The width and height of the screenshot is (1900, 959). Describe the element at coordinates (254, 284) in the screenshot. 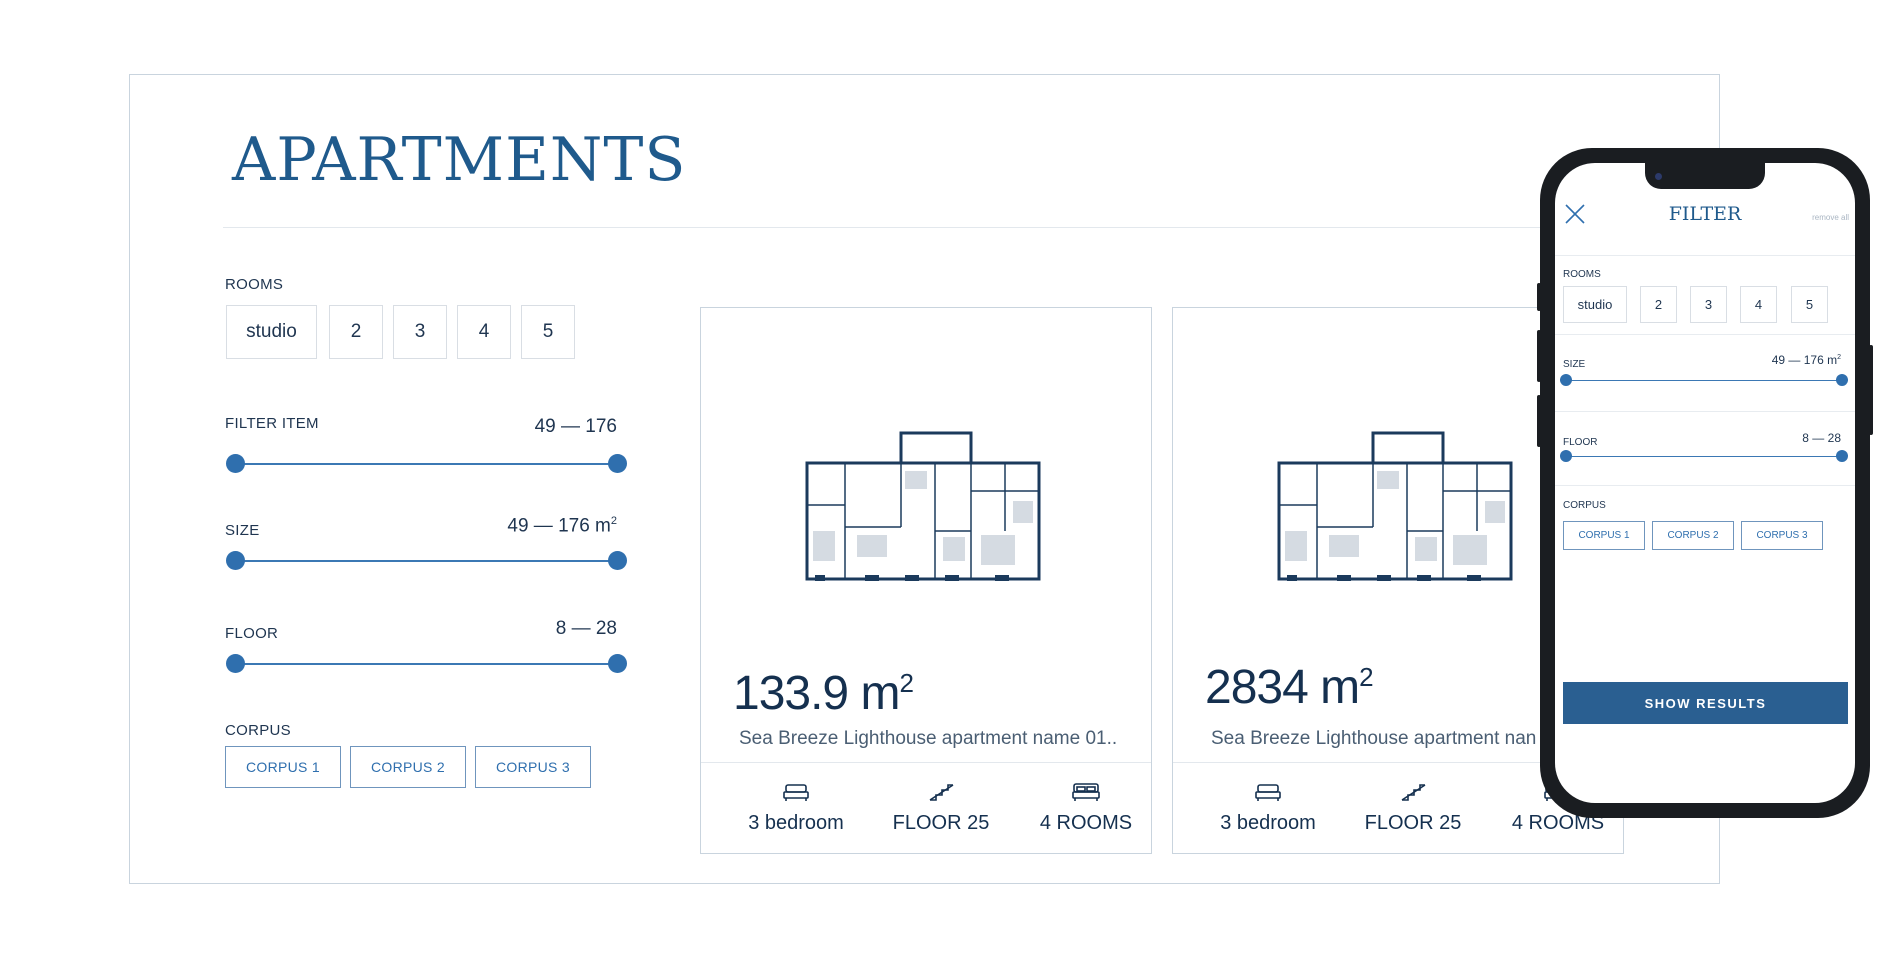

I see `rooms-label: ROOMS` at that location.